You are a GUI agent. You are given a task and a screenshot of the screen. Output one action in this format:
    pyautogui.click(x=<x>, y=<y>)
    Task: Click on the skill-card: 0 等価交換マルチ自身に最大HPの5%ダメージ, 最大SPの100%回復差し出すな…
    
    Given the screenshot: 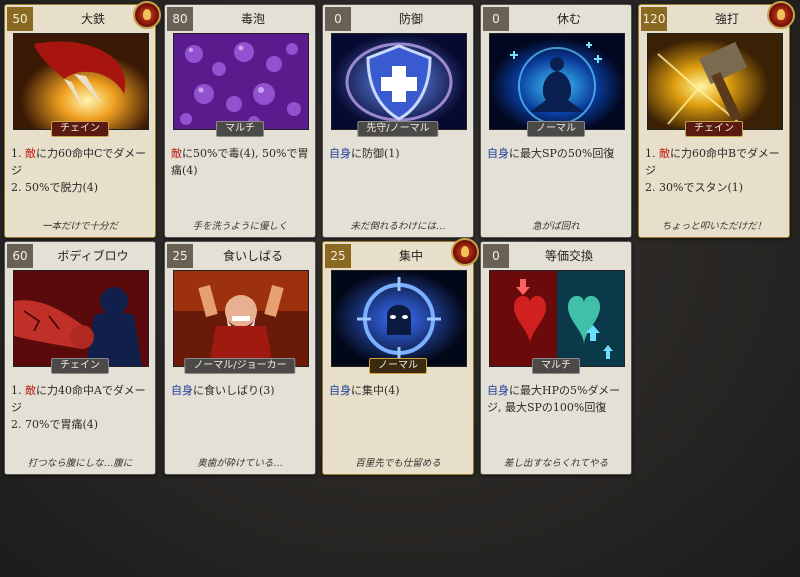 What is the action you would take?
    pyautogui.click(x=556, y=358)
    